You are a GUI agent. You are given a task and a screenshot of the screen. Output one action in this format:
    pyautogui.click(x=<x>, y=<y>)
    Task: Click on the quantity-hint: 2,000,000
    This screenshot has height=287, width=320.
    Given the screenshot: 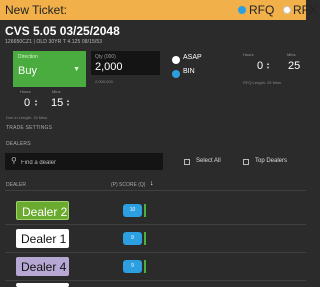 What is the action you would take?
    pyautogui.click(x=104, y=81)
    